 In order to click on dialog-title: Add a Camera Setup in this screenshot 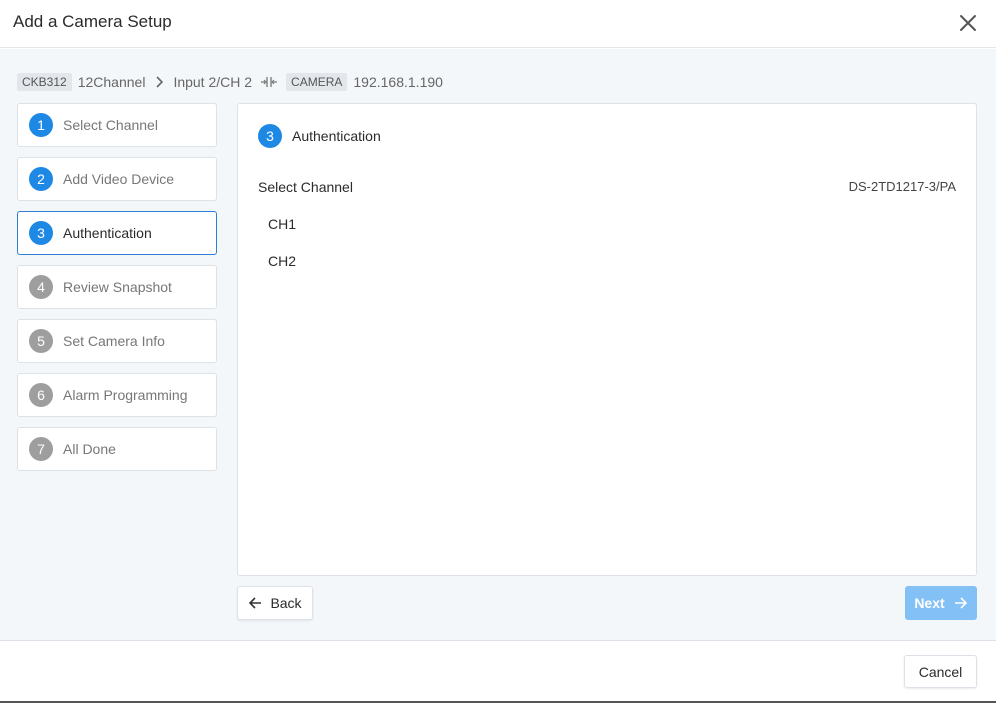, I will do `click(92, 21)`.